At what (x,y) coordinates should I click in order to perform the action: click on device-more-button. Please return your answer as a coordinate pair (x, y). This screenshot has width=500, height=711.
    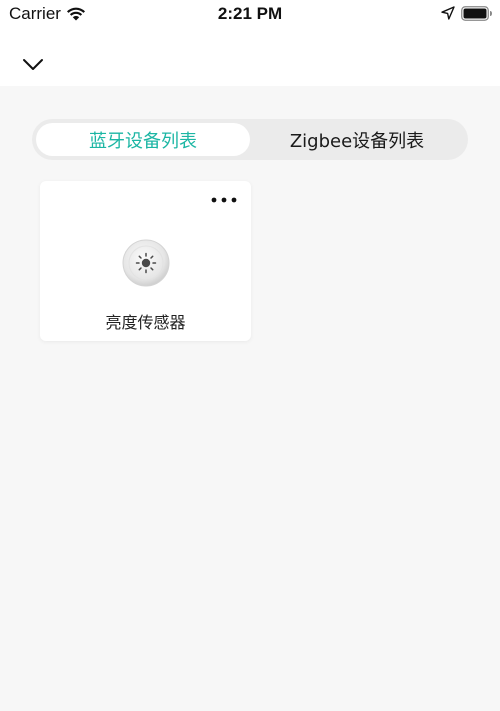
    Looking at the image, I should click on (224, 200).